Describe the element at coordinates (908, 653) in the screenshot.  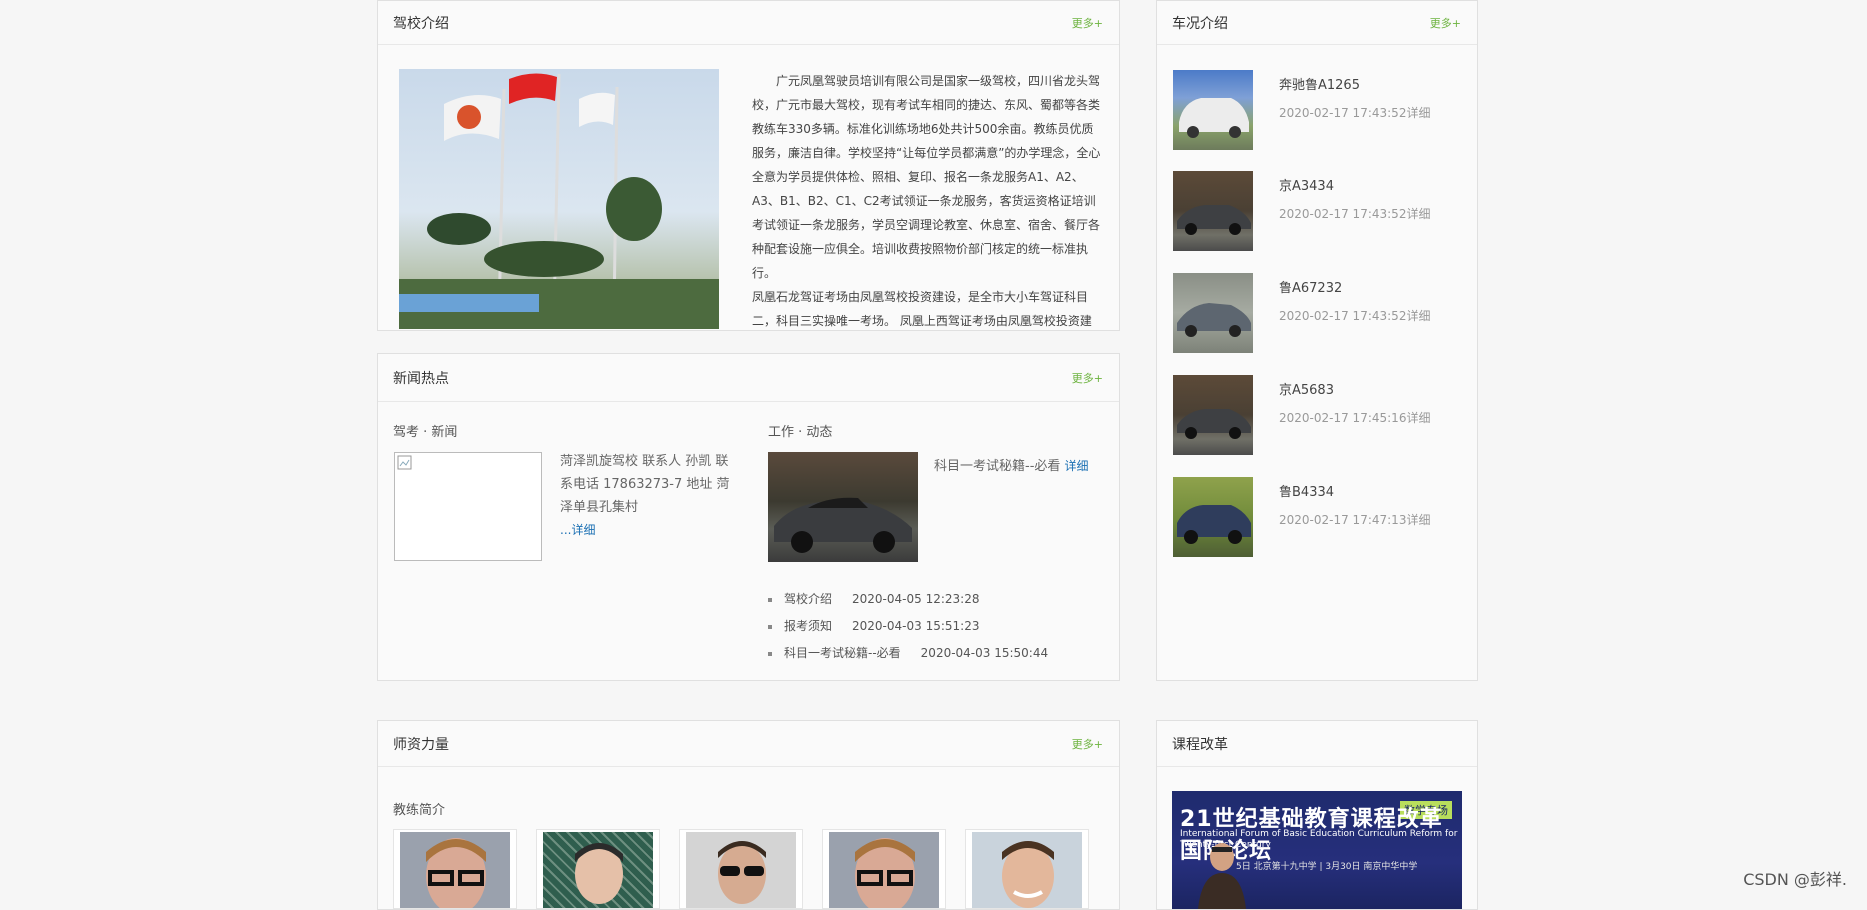
I see `news-list-item: 科目一考试秘籍--必看 2020-04-03 15:50:44` at that location.